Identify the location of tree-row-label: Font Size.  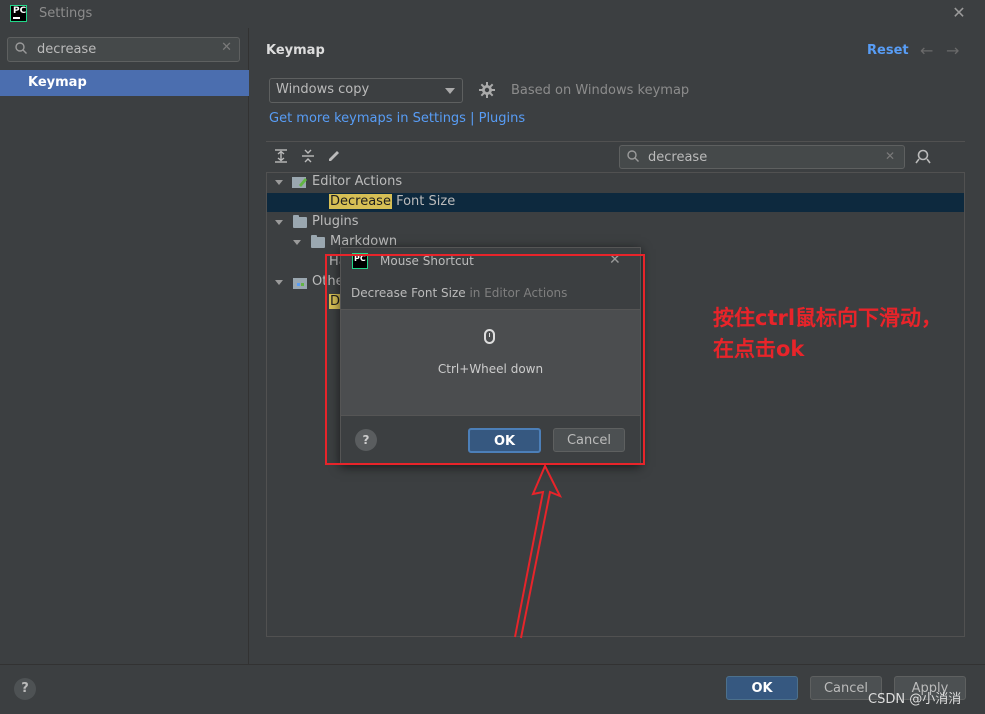
(423, 201).